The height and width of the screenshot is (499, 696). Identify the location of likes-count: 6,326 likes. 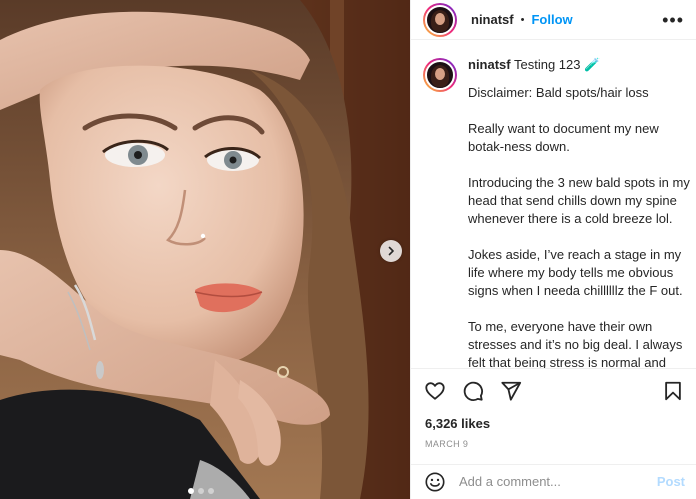
(553, 424).